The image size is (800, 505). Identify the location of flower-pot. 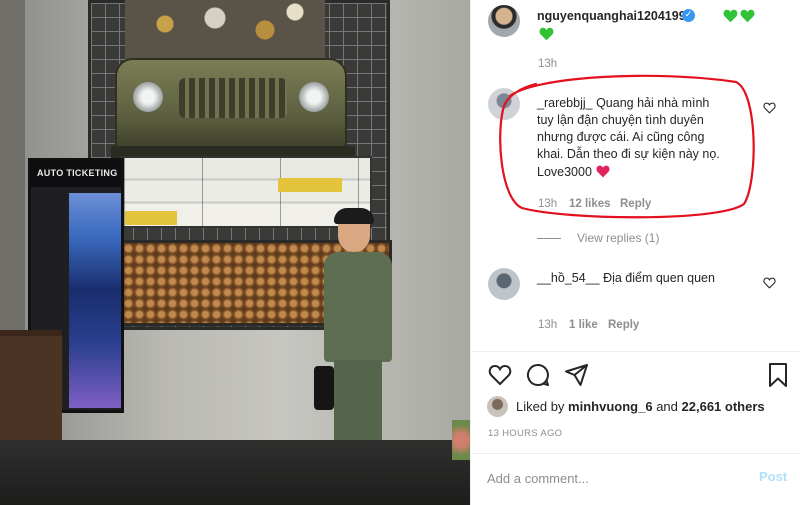
(461, 440).